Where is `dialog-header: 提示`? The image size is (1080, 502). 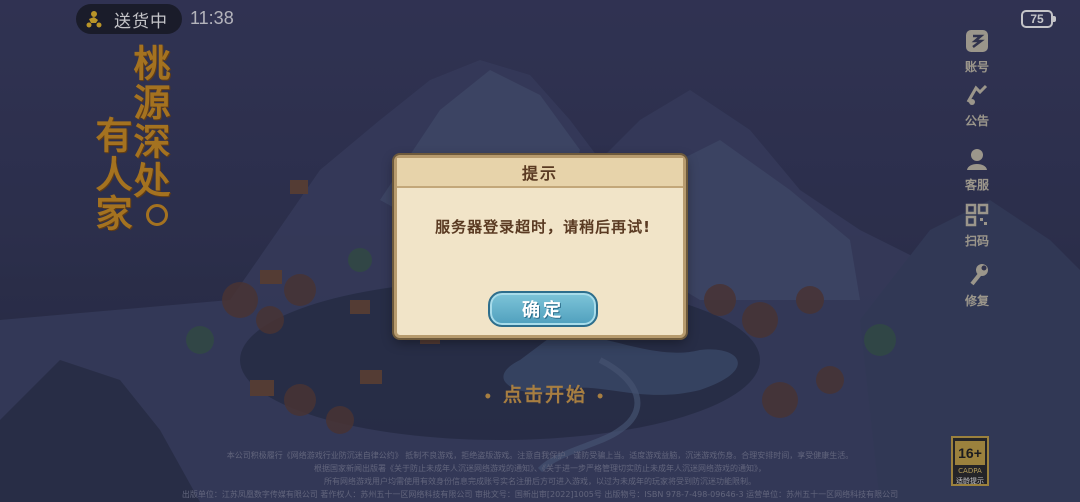
dialog-header: 提示 is located at coordinates (540, 173).